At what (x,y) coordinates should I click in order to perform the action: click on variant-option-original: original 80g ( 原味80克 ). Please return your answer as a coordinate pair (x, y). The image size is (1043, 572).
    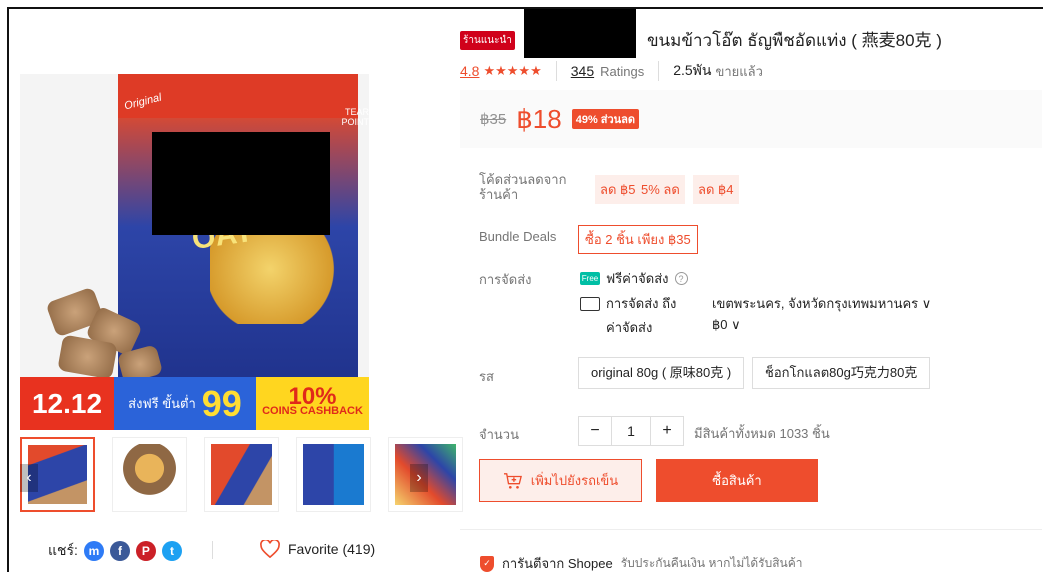
    Looking at the image, I should click on (661, 373).